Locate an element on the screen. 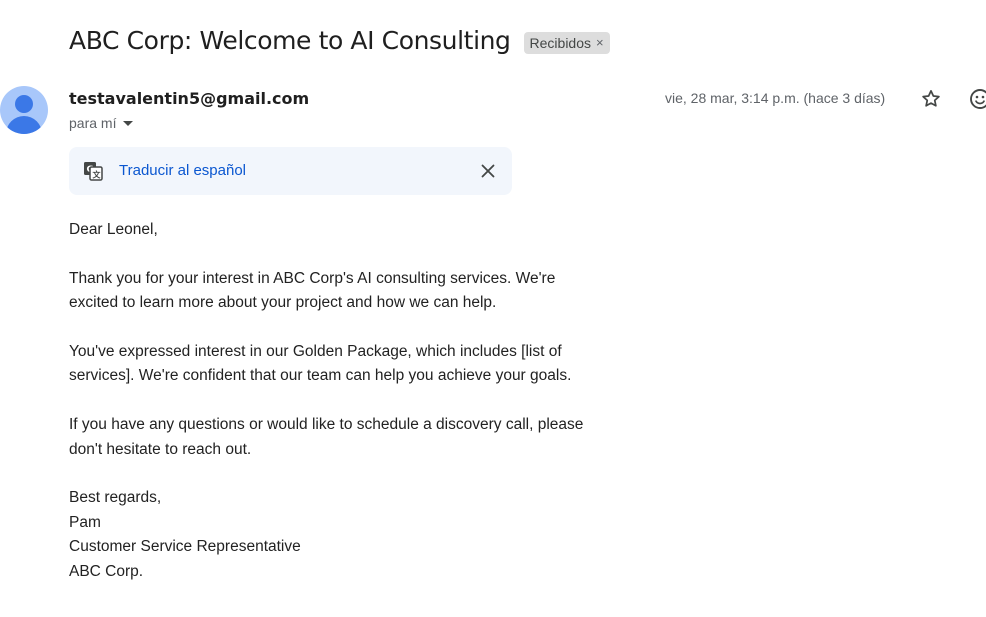  svg-text: 文 is located at coordinates (97, 175).